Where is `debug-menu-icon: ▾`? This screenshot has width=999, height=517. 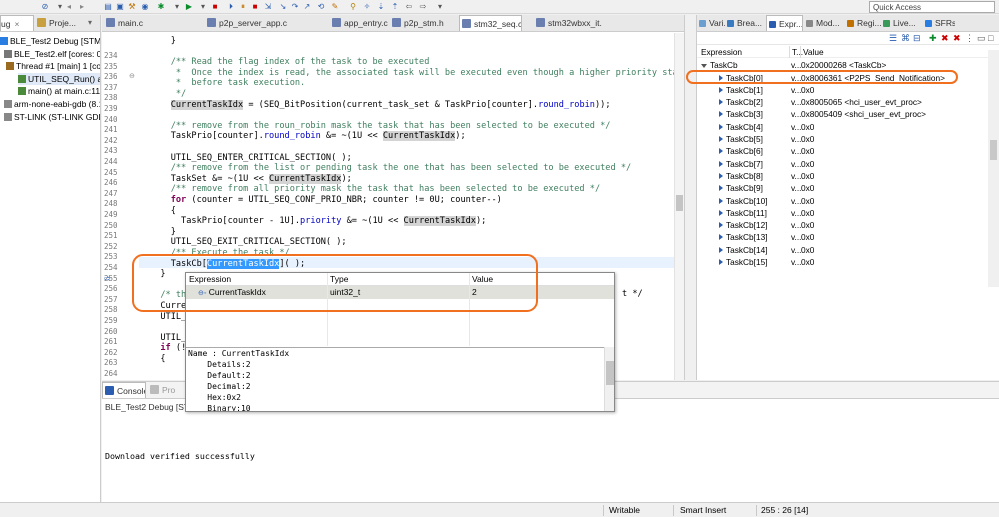 debug-menu-icon: ▾ is located at coordinates (177, 7).